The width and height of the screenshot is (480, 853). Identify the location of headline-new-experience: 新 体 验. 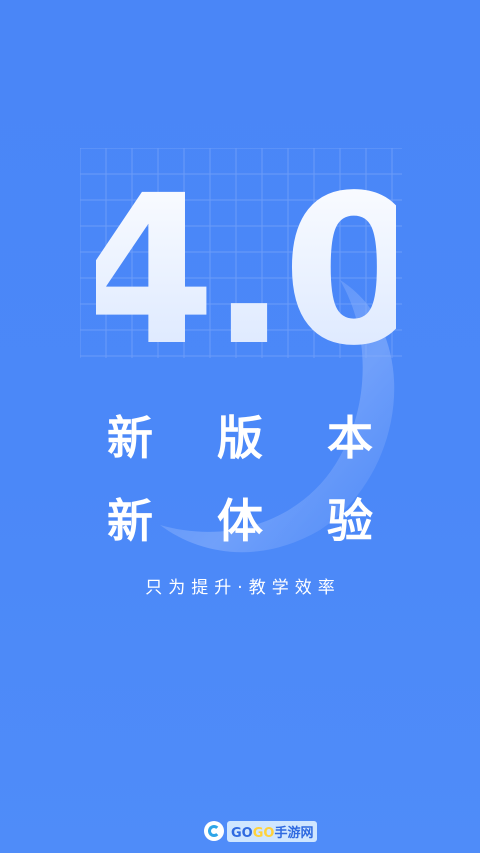
(252, 521).